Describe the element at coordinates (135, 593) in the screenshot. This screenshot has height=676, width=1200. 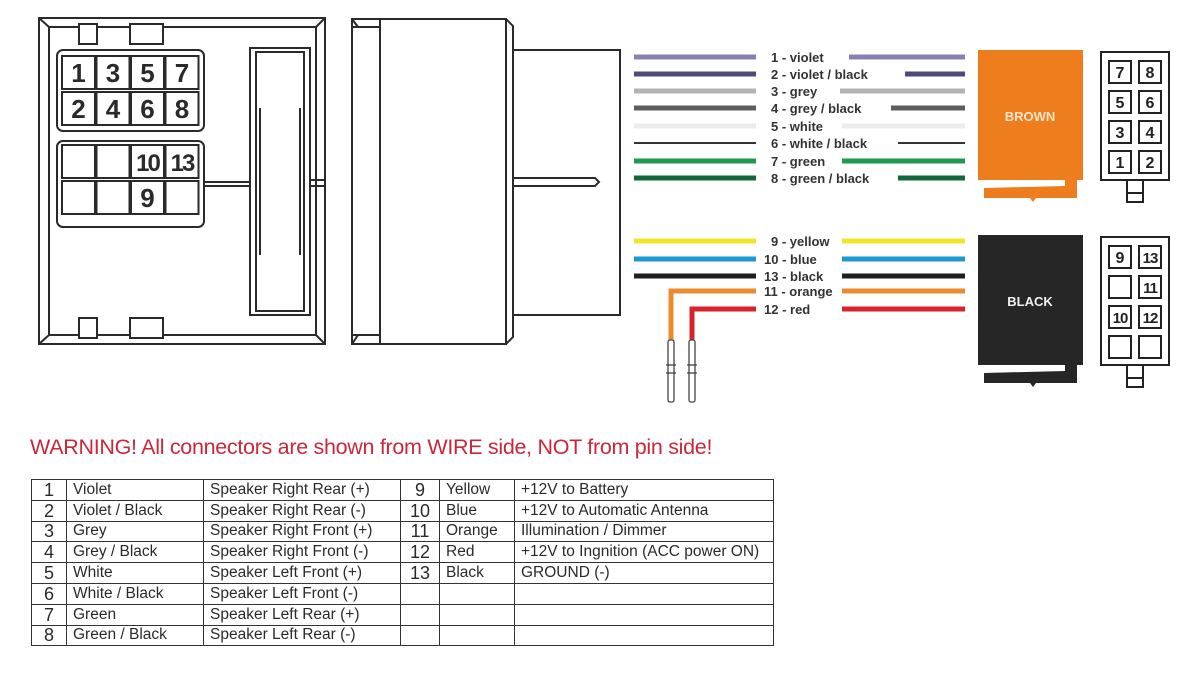
I see `wire-color: White / Black` at that location.